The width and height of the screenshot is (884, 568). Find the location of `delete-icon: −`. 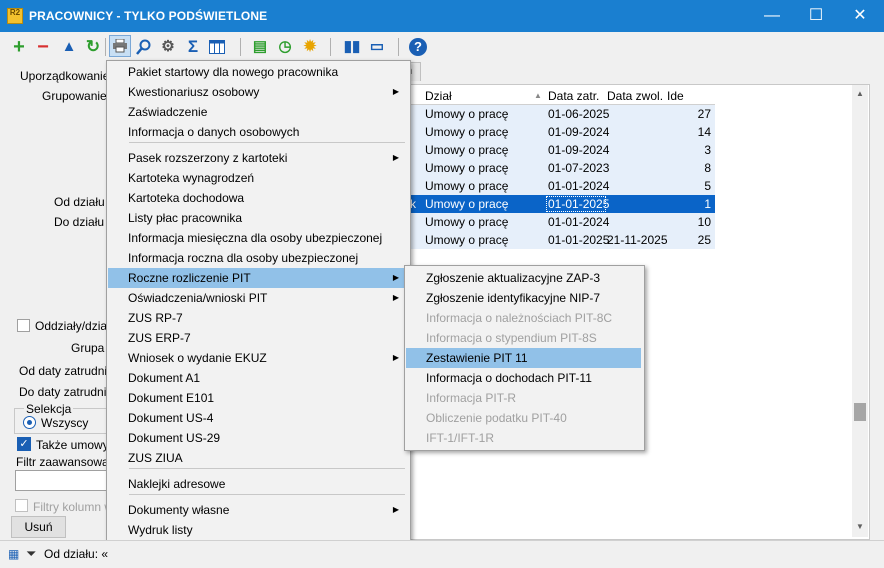

delete-icon: − is located at coordinates (43, 47).